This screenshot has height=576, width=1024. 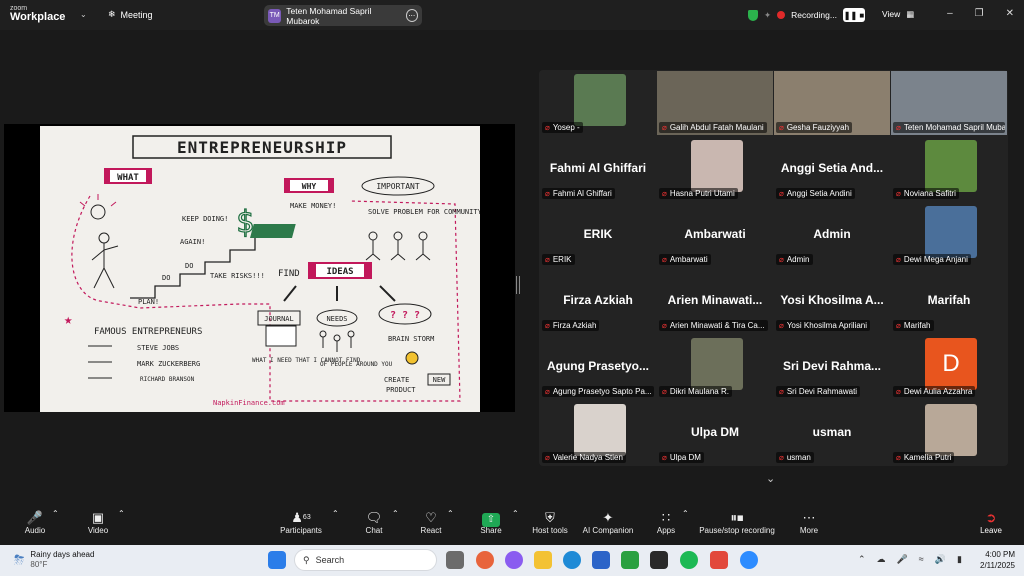 I want to click on more-options-icon: ⋯, so click(x=411, y=15).